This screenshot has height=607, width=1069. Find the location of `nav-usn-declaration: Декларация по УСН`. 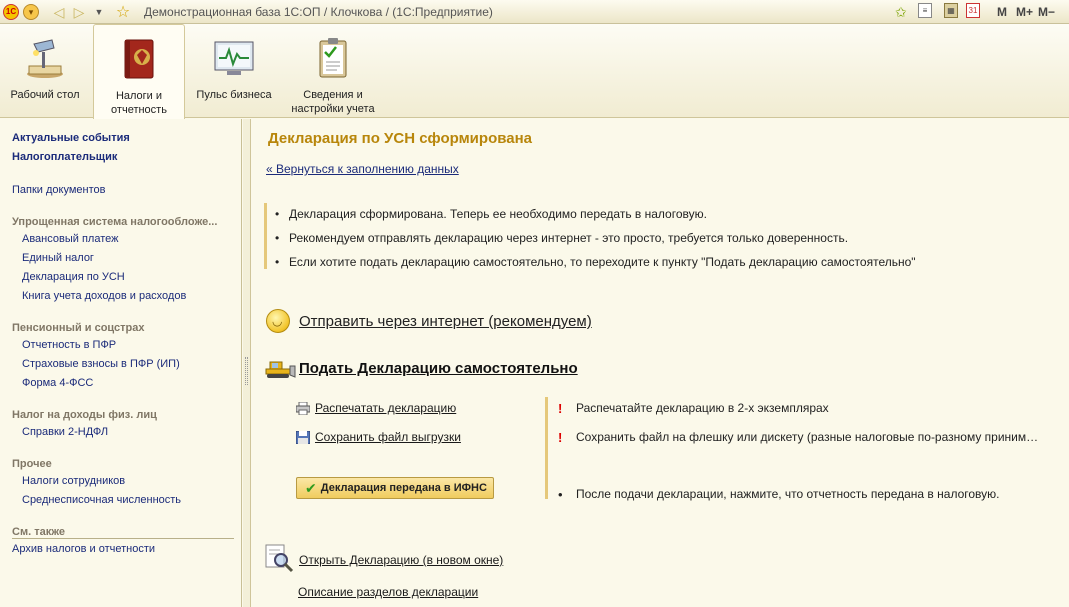

nav-usn-declaration: Декларация по УСН is located at coordinates (73, 277).